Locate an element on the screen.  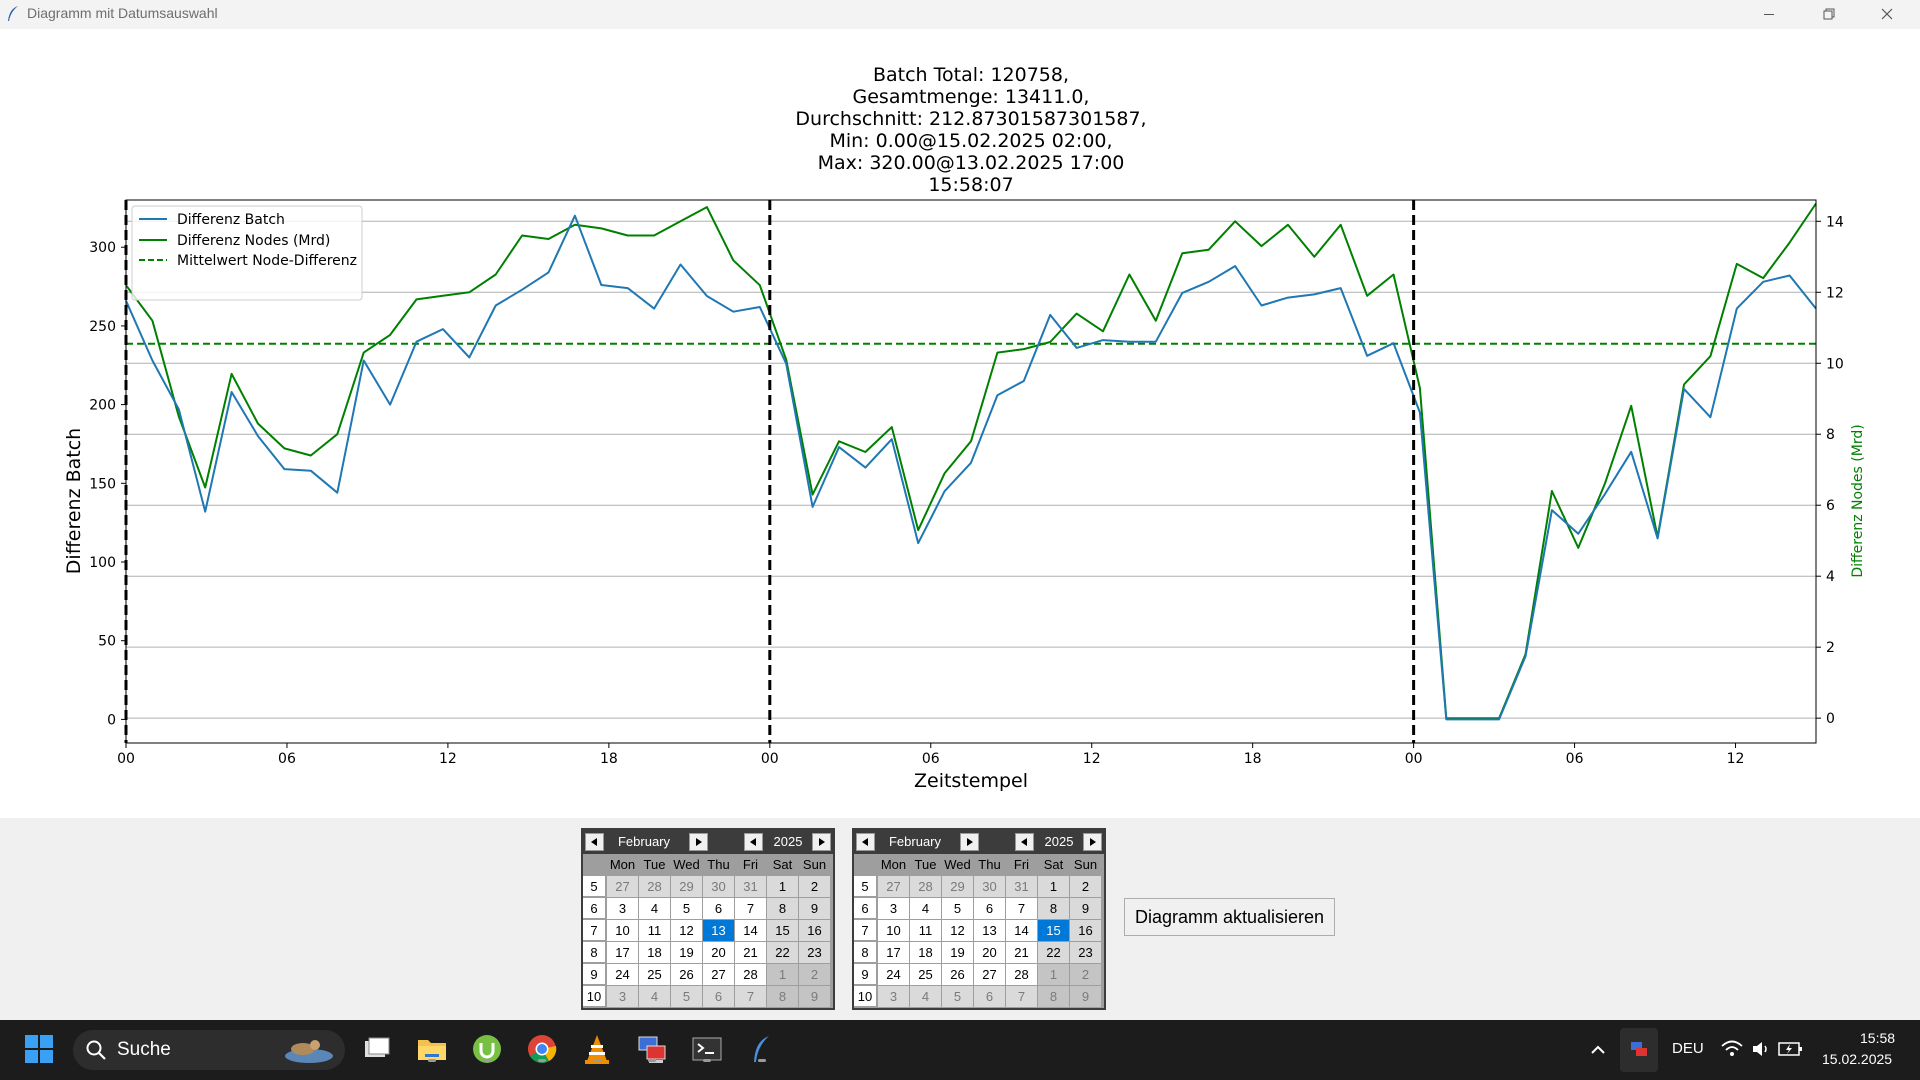
remote-desktop-button is located at coordinates (652, 1049).